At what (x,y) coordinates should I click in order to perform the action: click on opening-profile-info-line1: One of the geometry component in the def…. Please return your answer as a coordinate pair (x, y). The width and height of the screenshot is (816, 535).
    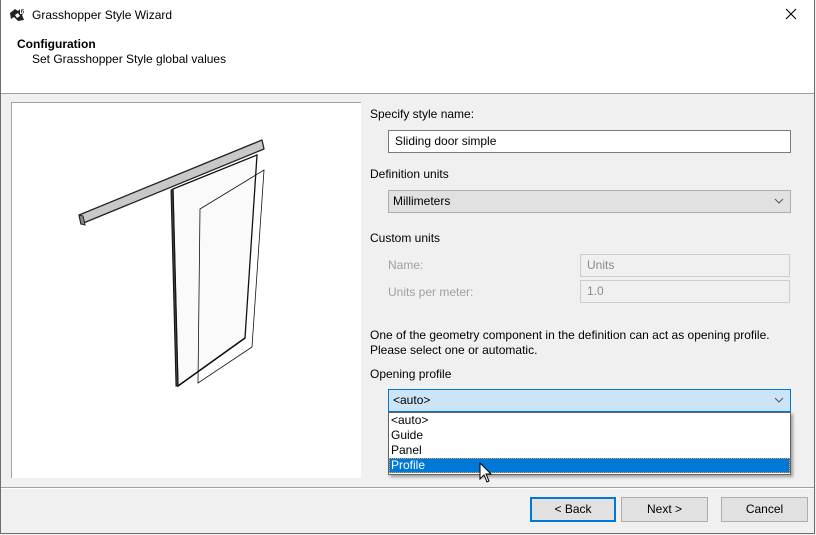
    Looking at the image, I should click on (570, 335).